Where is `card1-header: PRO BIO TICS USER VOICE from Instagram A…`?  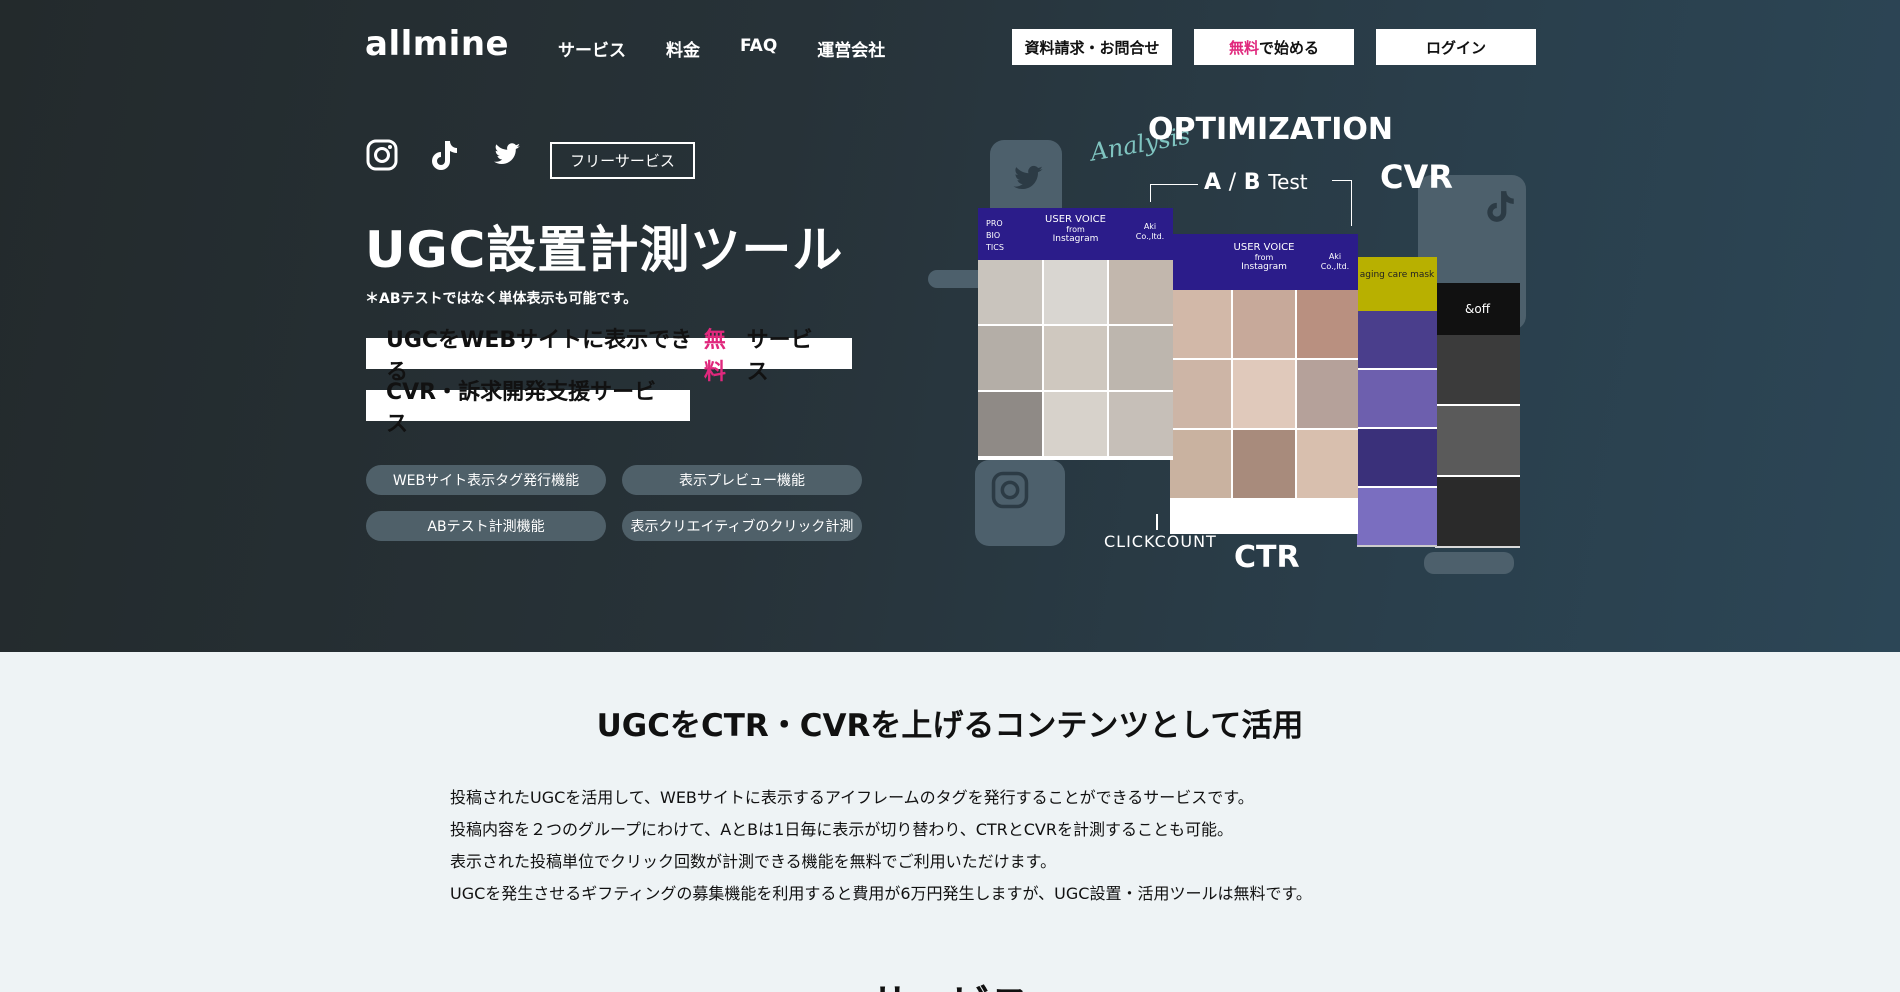
card1-header: PRO BIO TICS USER VOICE from Instagram A… is located at coordinates (1075, 234).